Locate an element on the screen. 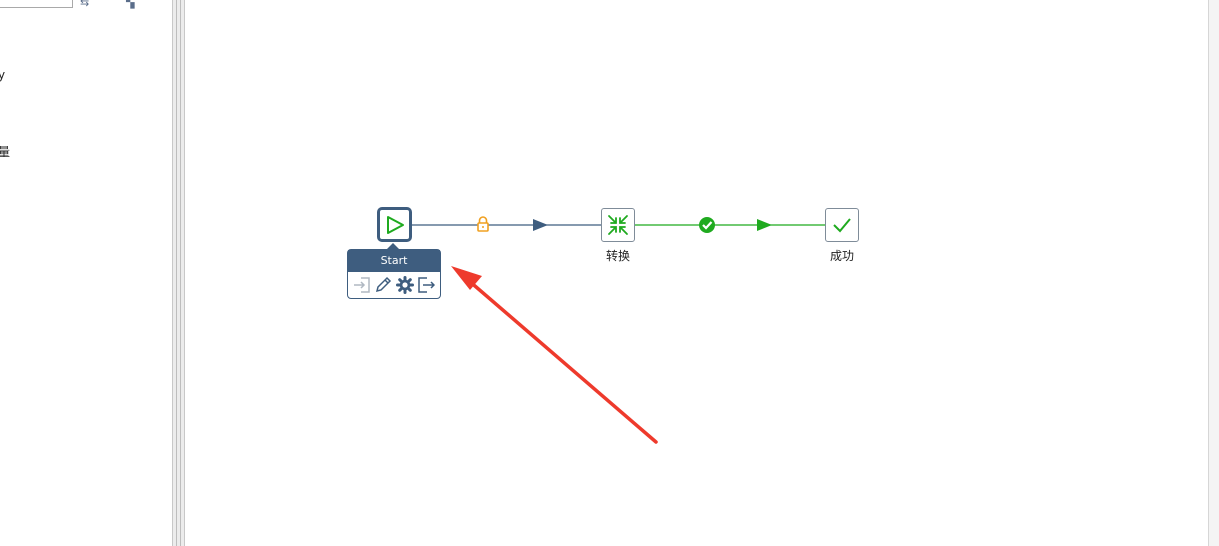 This screenshot has height=546, width=1219. hops-layer is located at coordinates (618, 224).